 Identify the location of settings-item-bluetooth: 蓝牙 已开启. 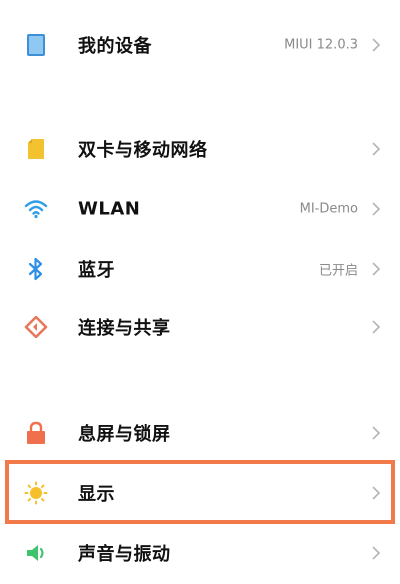
(200, 269).